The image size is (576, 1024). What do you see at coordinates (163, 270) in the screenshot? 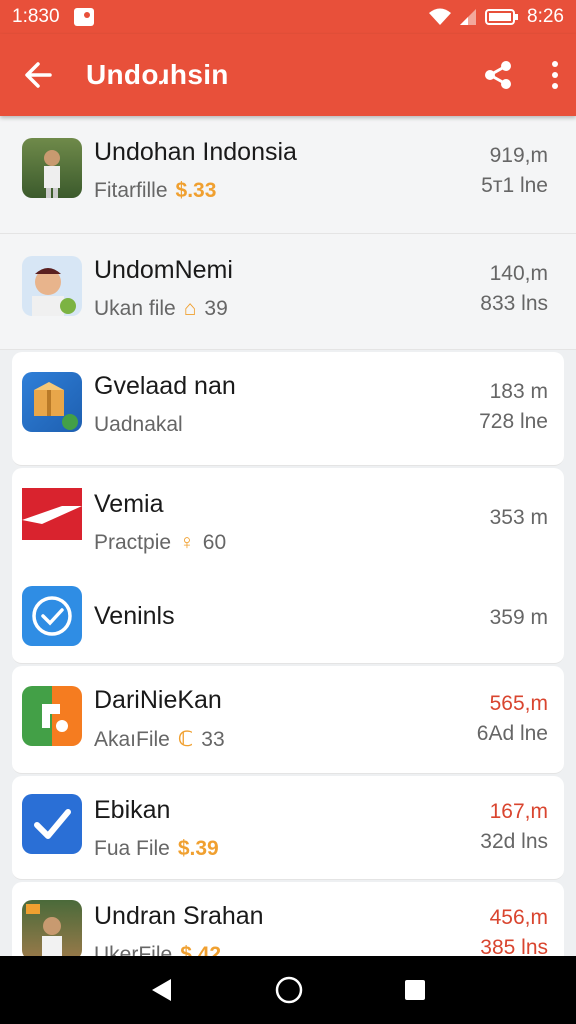
I see `item-name: UndomNemi` at bounding box center [163, 270].